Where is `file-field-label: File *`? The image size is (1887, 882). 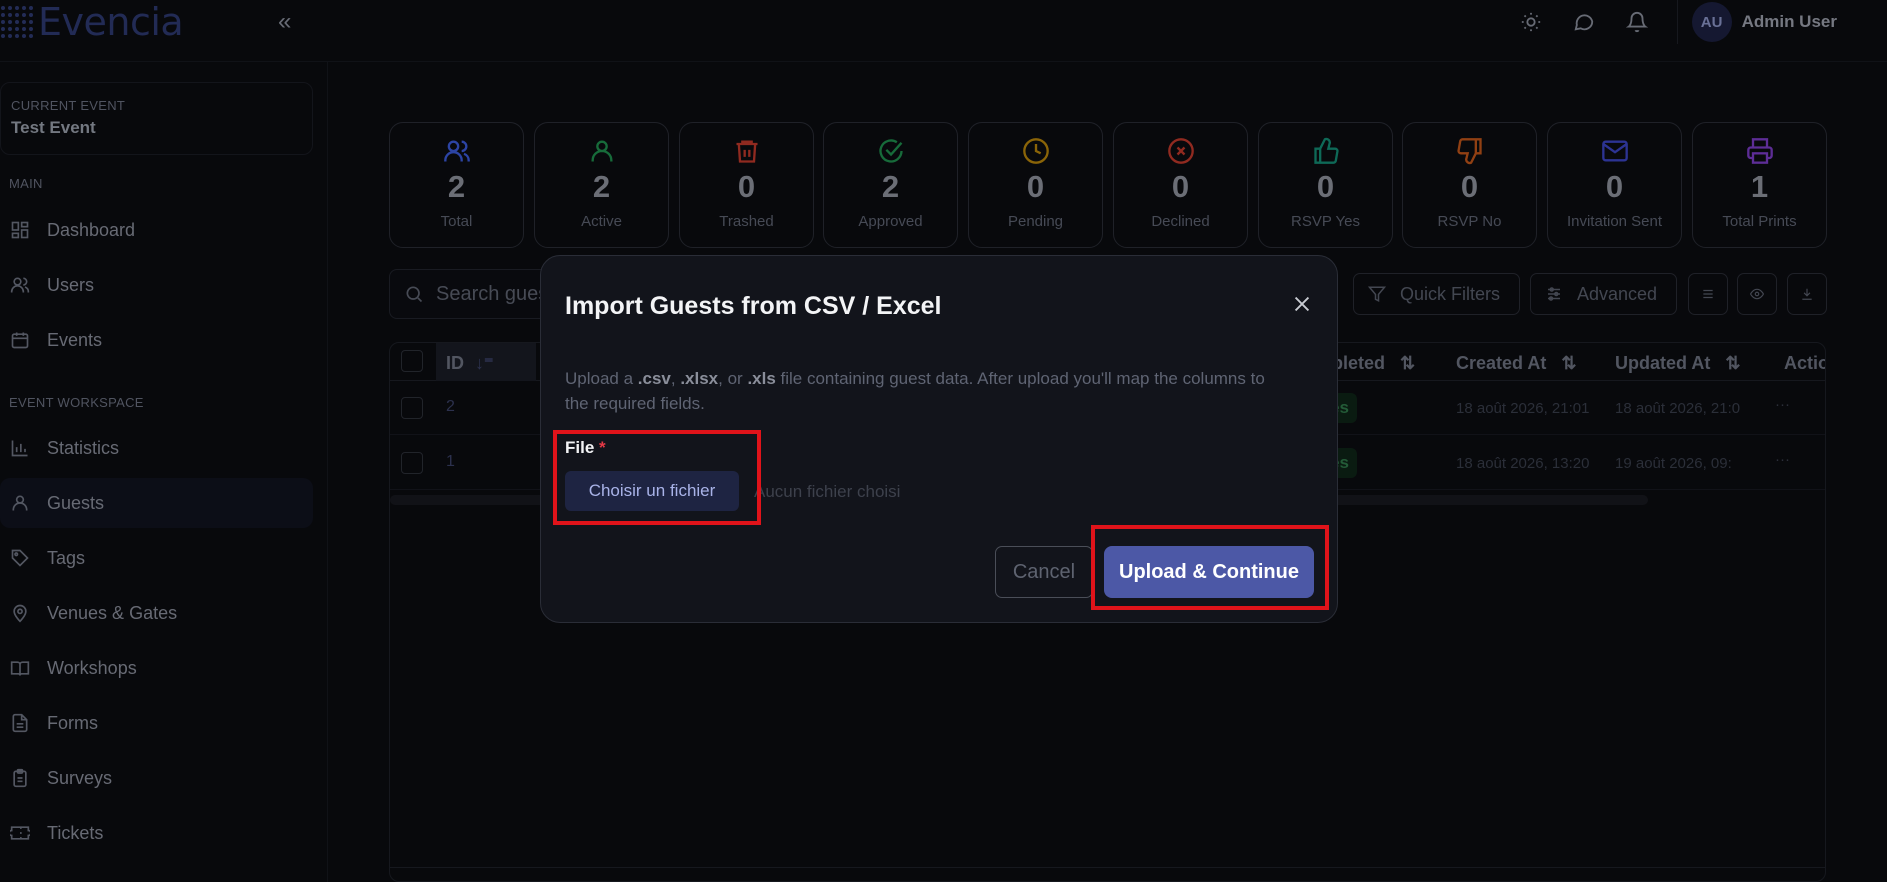
file-field-label: File * is located at coordinates (585, 447).